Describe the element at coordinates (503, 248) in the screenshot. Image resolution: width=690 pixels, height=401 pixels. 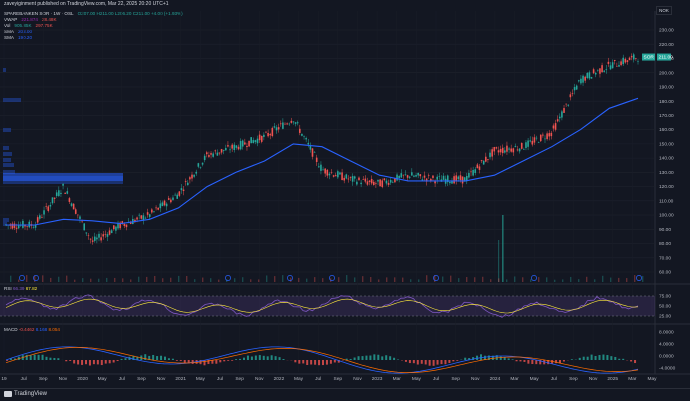
I see `volume-spike-bar` at that location.